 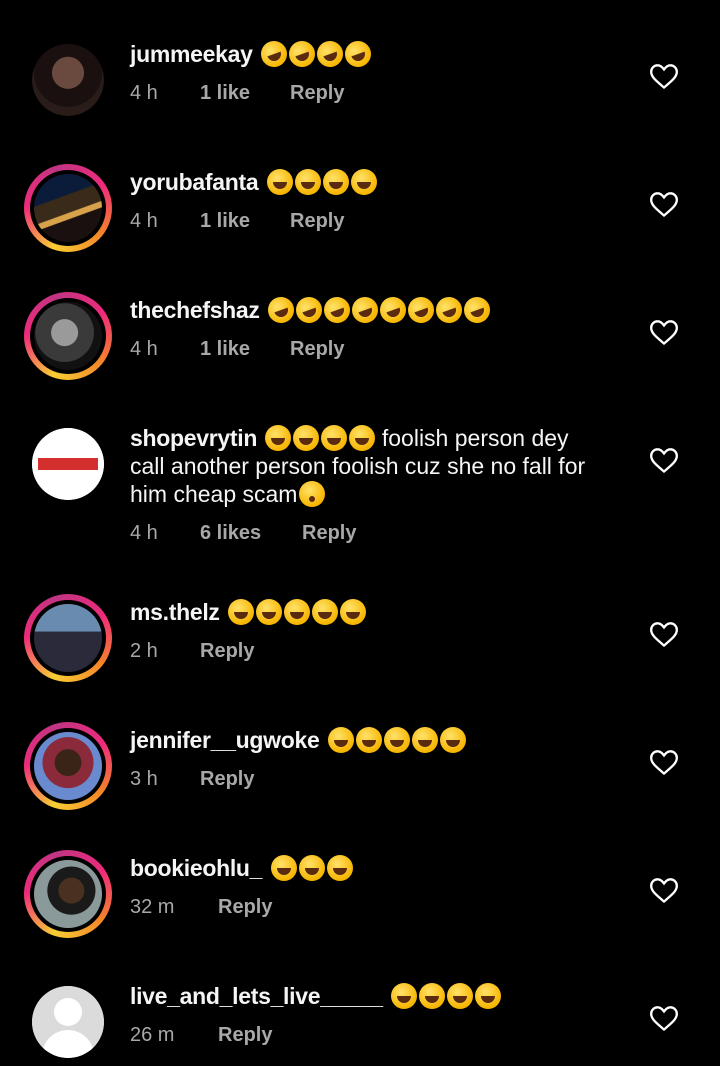 What do you see at coordinates (68, 1044) in the screenshot?
I see `default-avatar-body` at bounding box center [68, 1044].